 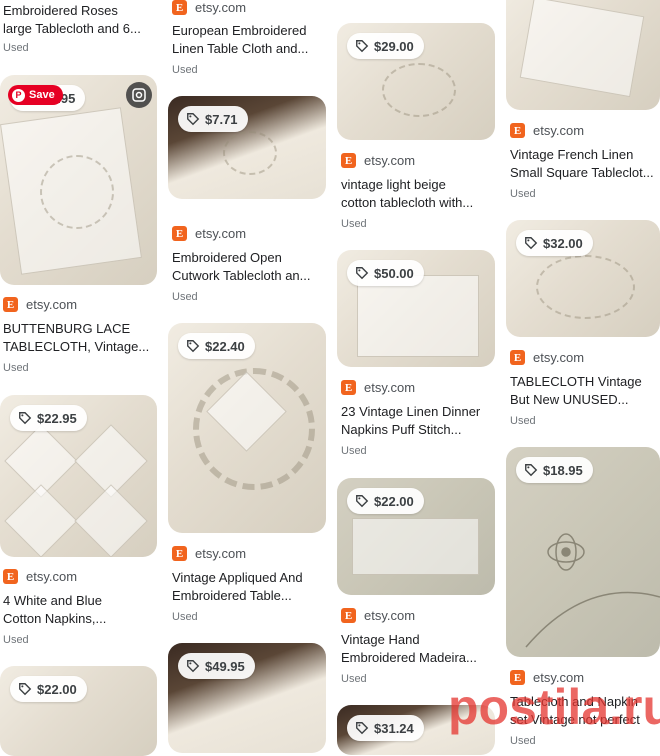 What do you see at coordinates (572, 154) in the screenshot?
I see `title-line: Vintage French Linen` at bounding box center [572, 154].